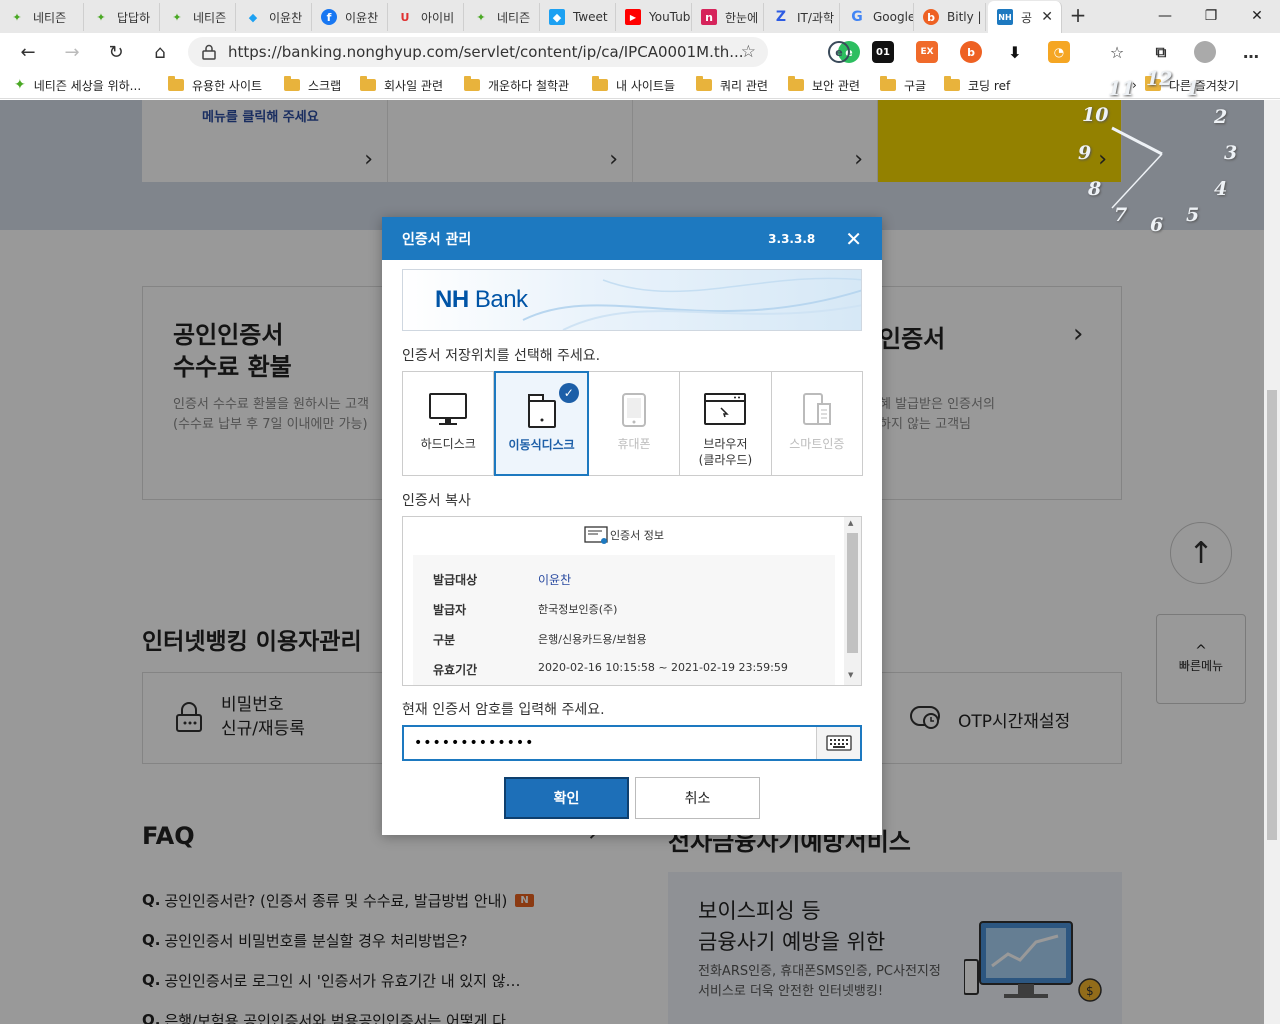 Image resolution: width=1280 pixels, height=1024 pixels. Describe the element at coordinates (624, 535) in the screenshot. I see `cert-info-header: 인증서 정보` at that location.